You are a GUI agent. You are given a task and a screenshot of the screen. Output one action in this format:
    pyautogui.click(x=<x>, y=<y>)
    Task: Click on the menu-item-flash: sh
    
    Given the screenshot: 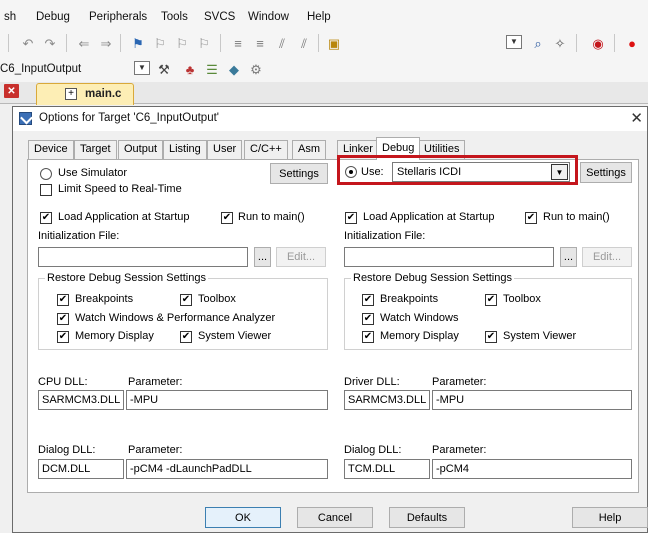 What is the action you would take?
    pyautogui.click(x=10, y=17)
    